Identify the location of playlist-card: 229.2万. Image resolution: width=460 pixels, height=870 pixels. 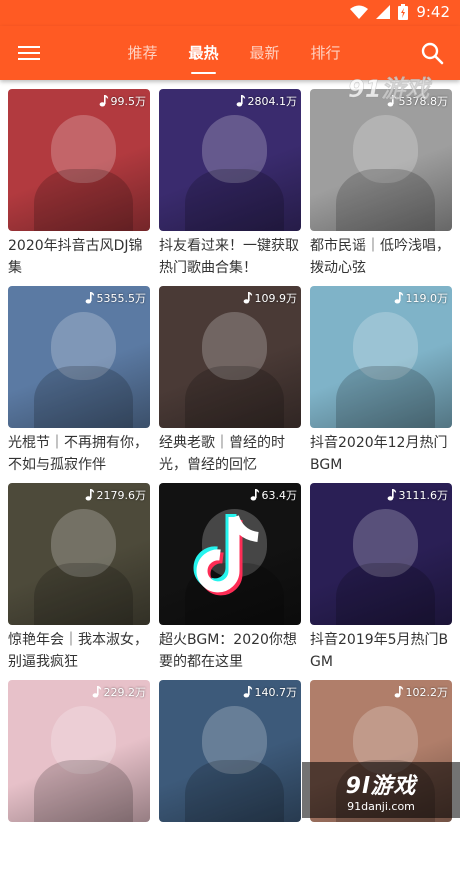
(79, 775).